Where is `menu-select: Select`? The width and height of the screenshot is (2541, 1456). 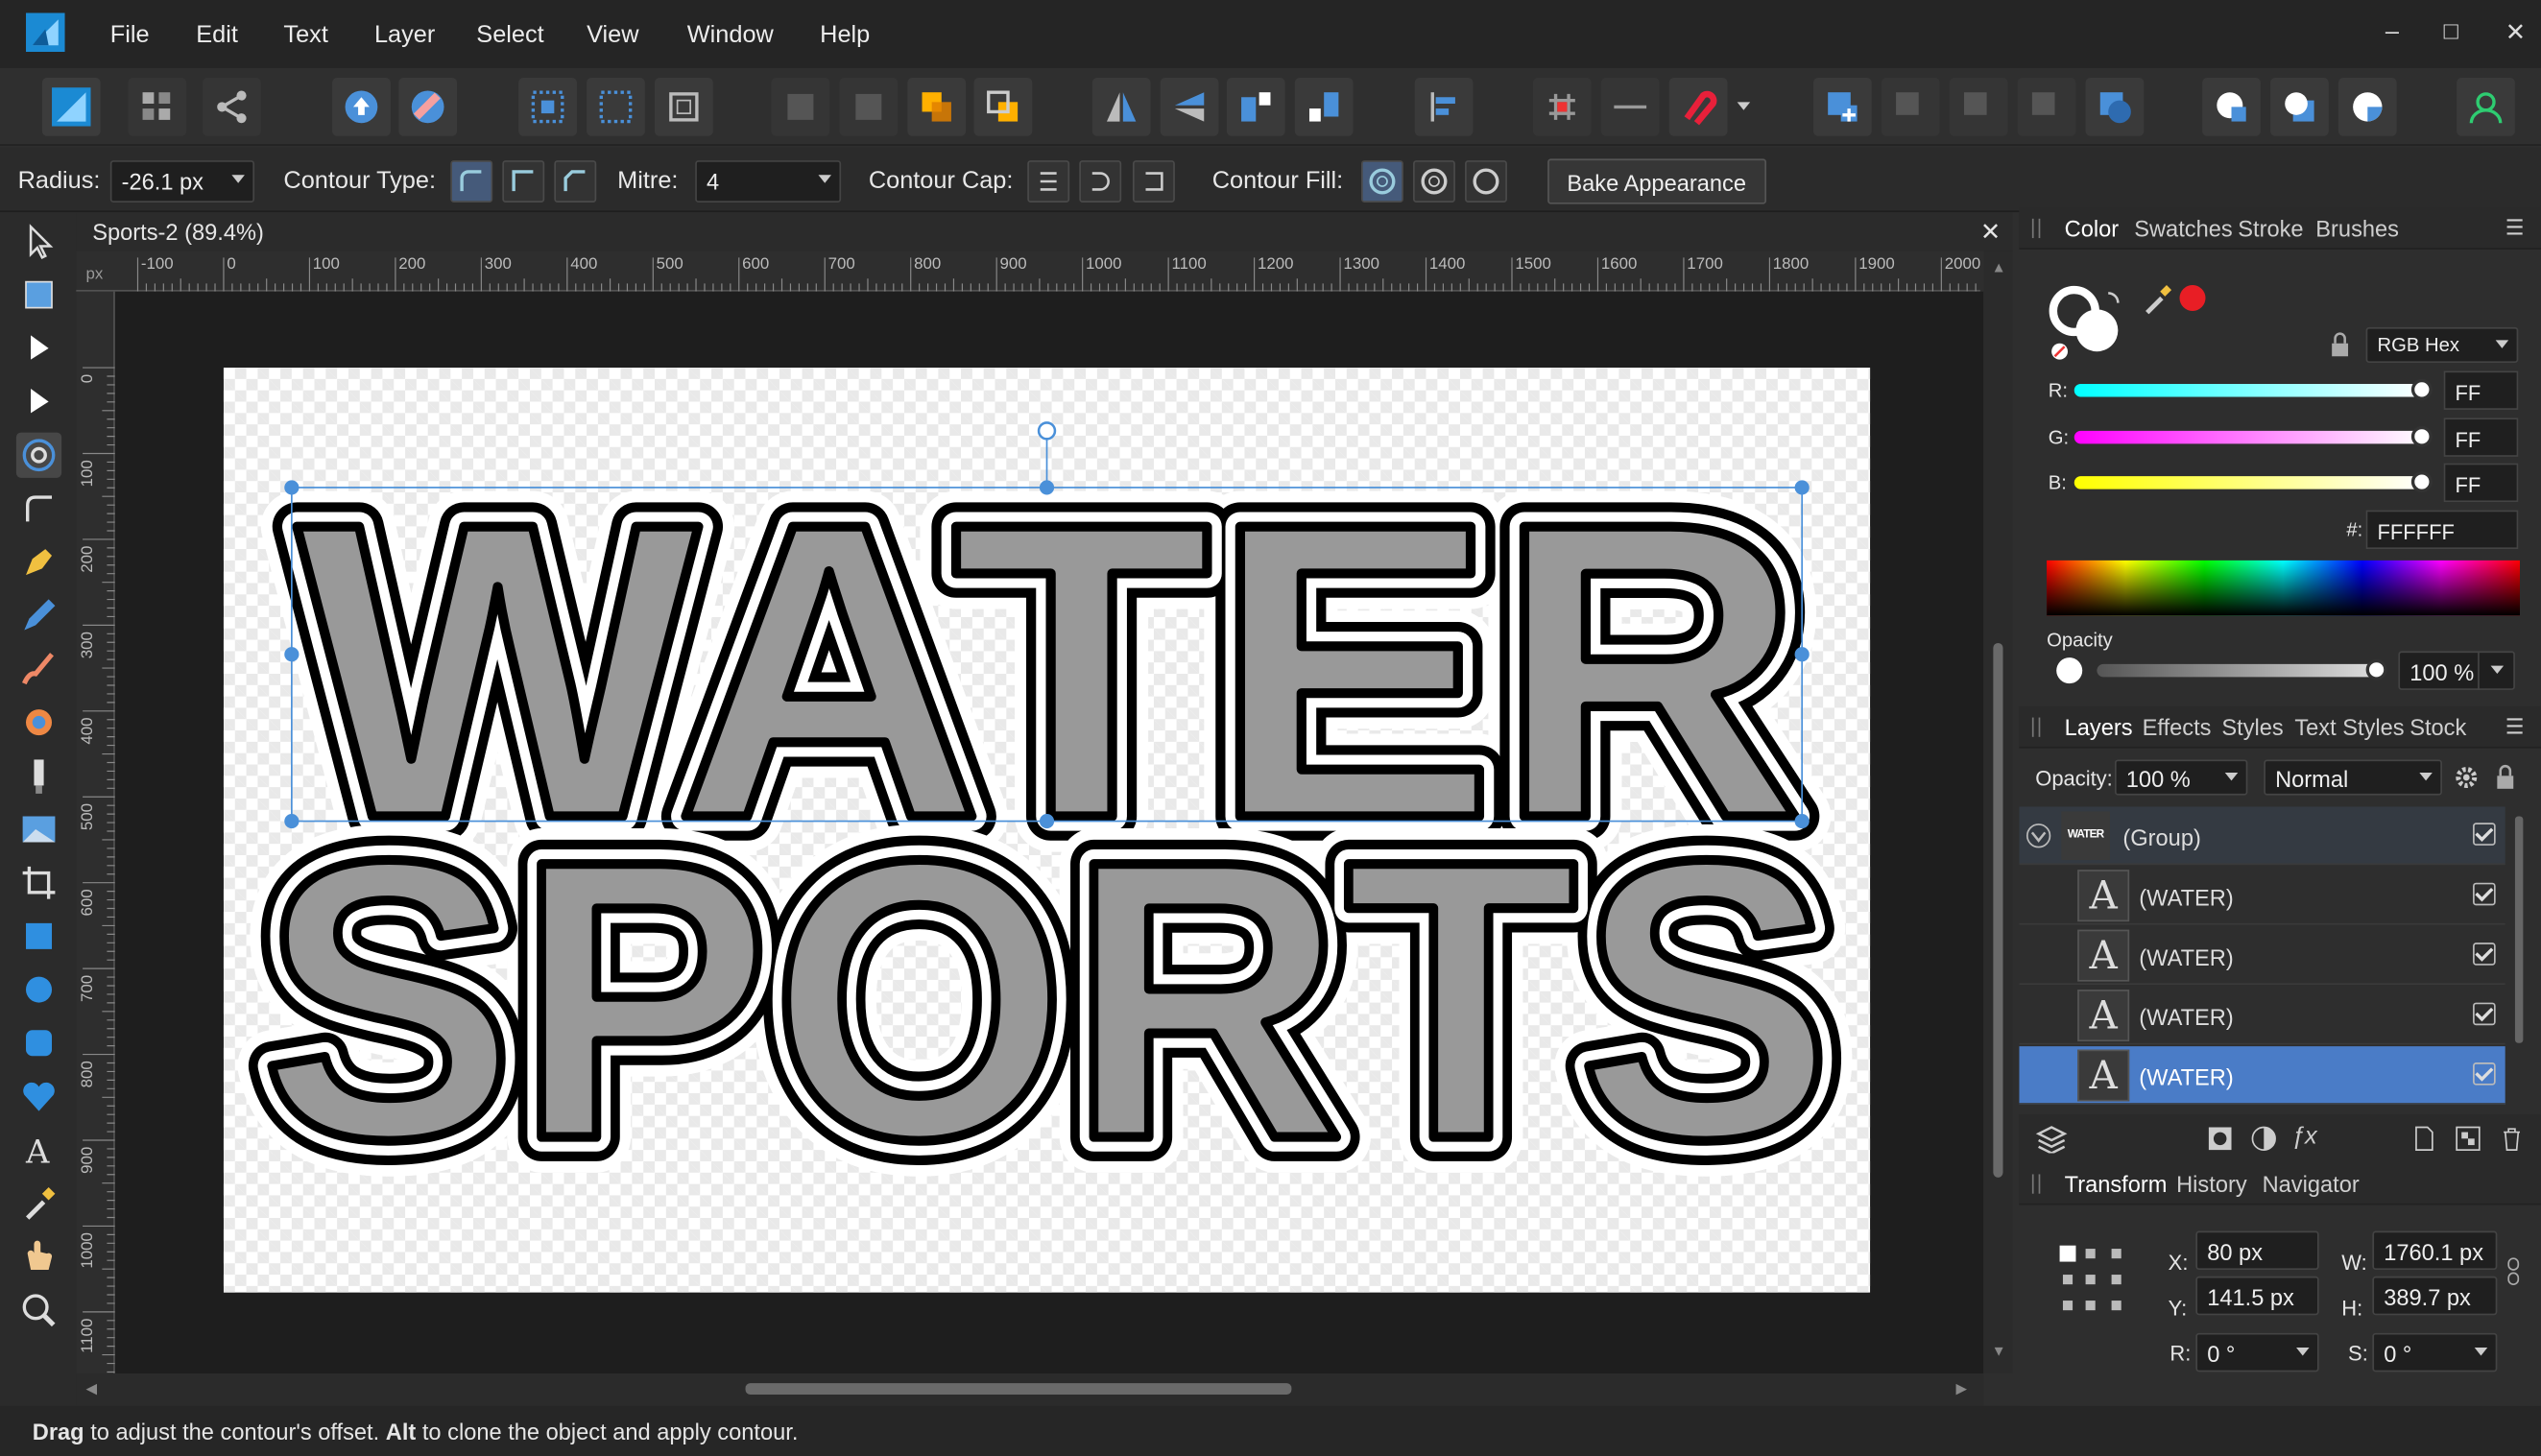 menu-select: Select is located at coordinates (510, 35).